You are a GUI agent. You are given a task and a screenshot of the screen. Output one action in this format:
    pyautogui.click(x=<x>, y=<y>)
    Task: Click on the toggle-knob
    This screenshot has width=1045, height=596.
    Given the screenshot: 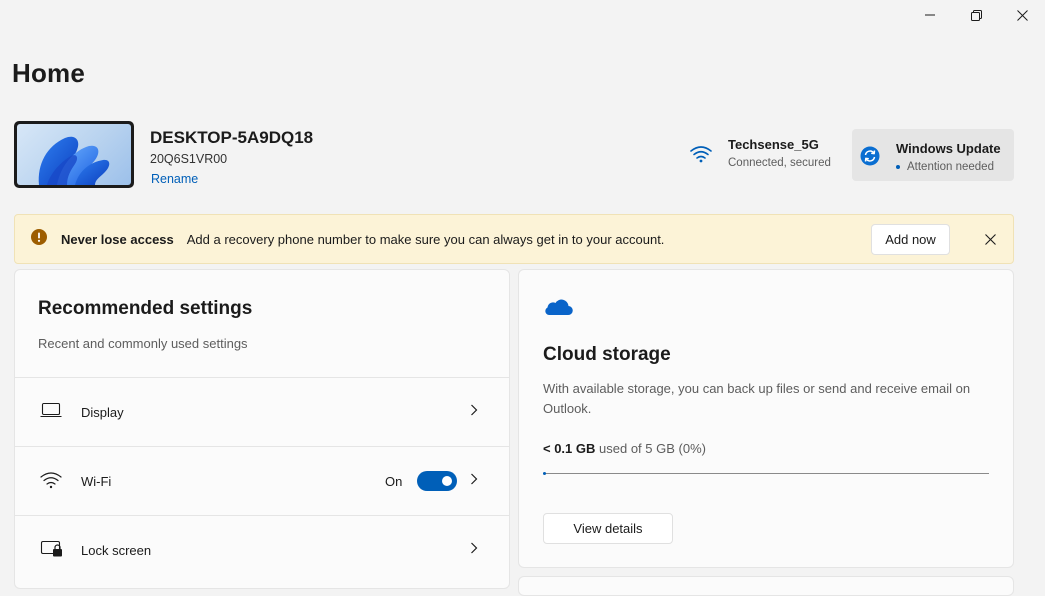 What is the action you would take?
    pyautogui.click(x=447, y=481)
    